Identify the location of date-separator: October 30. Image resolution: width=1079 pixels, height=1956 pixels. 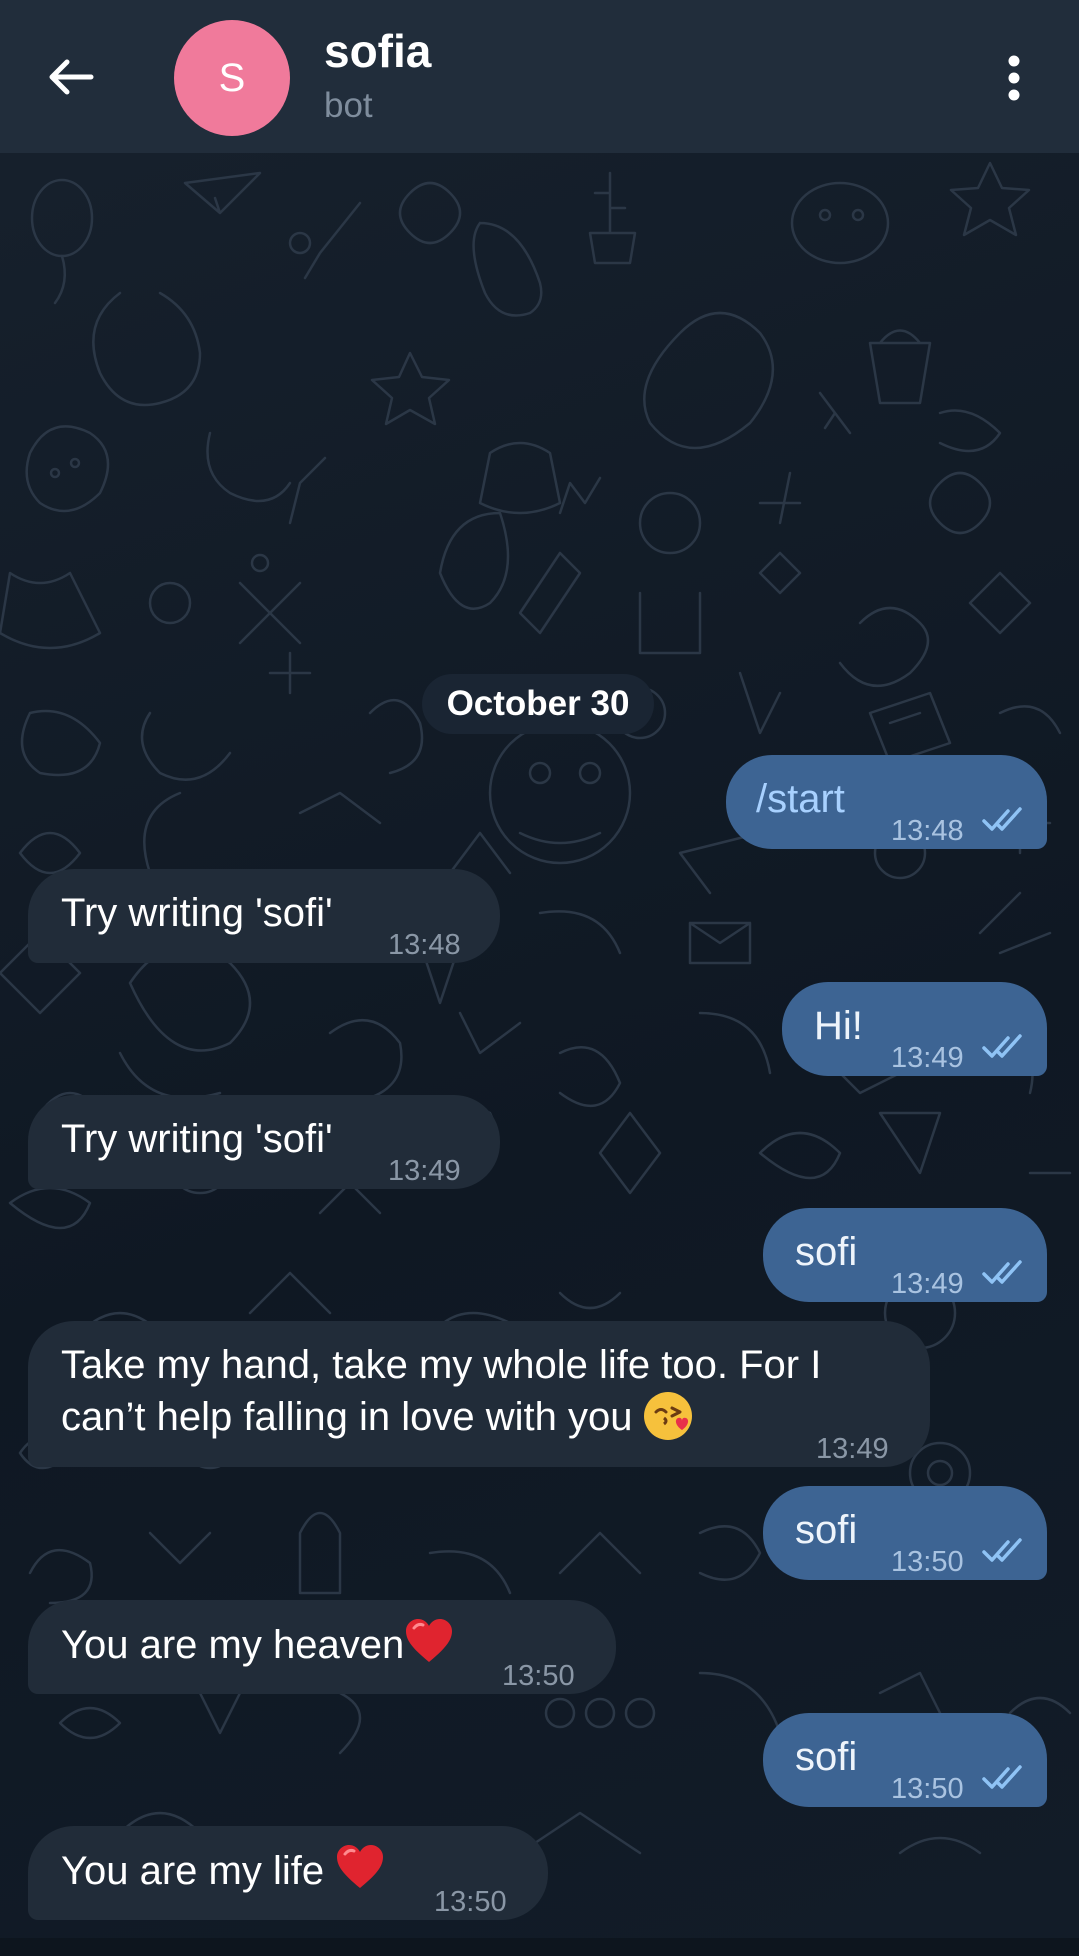
(538, 704).